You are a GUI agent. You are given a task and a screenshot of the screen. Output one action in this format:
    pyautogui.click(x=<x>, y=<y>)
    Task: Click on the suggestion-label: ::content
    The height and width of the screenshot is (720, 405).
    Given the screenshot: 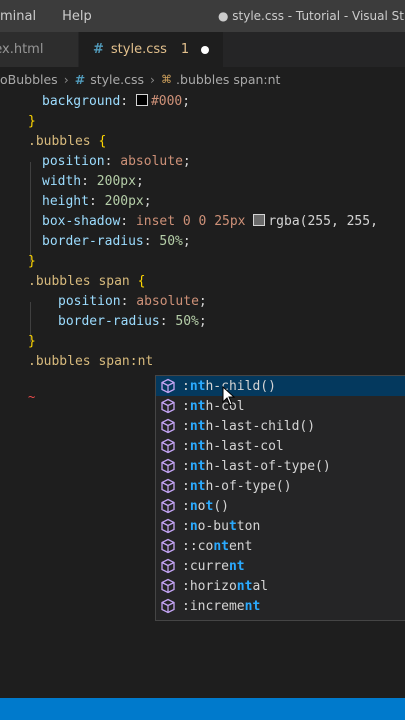 What is the action you would take?
    pyautogui.click(x=217, y=546)
    